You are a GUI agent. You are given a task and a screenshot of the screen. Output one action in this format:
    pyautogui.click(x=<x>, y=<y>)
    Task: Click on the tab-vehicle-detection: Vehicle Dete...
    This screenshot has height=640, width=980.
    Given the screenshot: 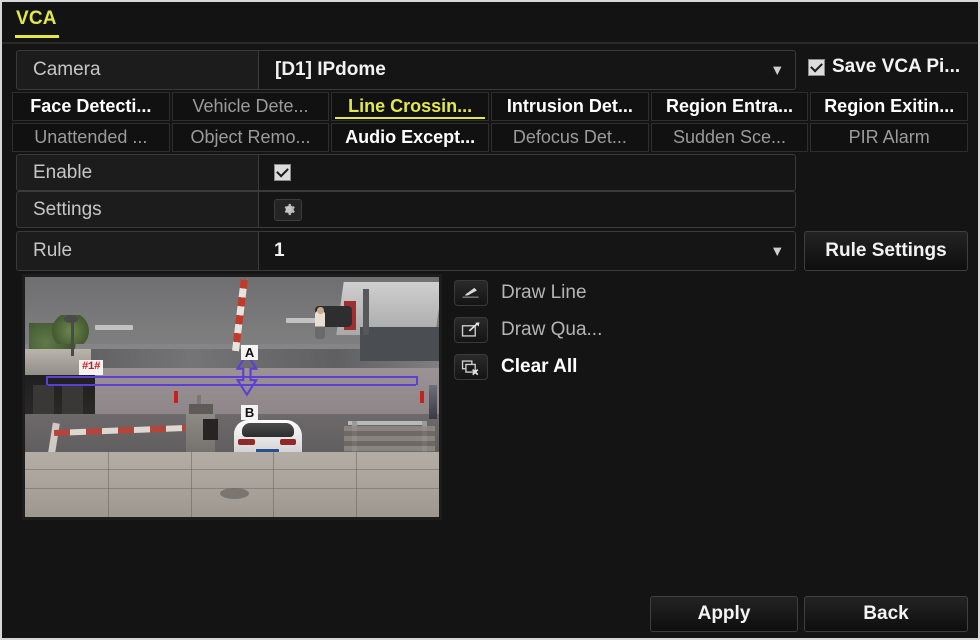 What is the action you would take?
    pyautogui.click(x=250, y=106)
    